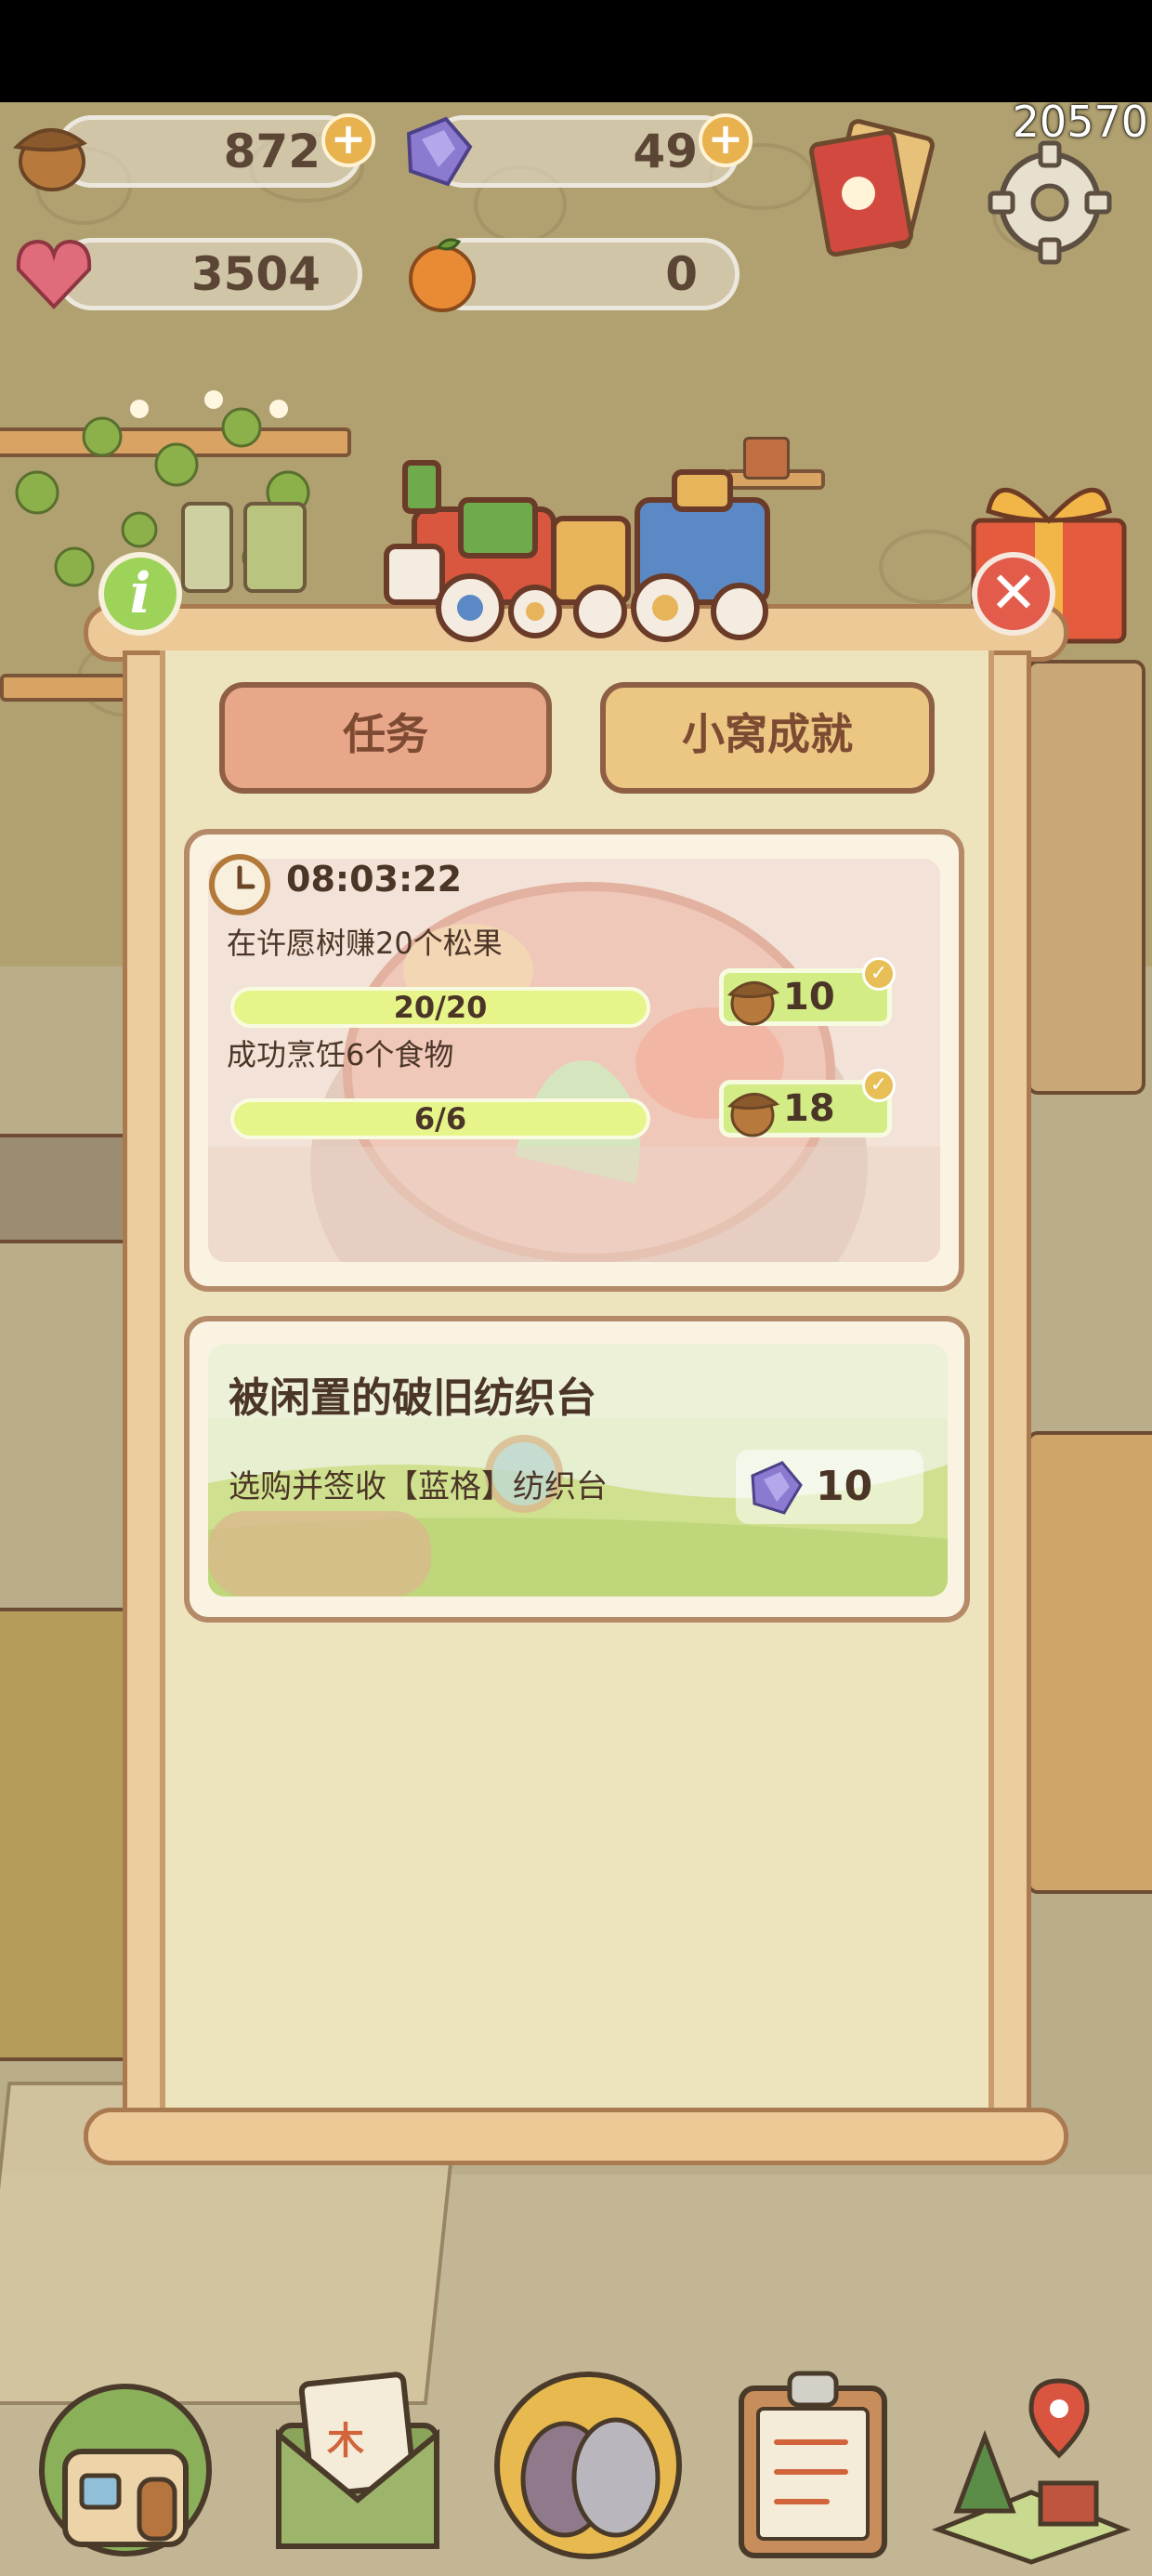 This screenshot has width=1152, height=2576. What do you see at coordinates (767, 738) in the screenshot?
I see `tab-achievements: 小窝成就` at bounding box center [767, 738].